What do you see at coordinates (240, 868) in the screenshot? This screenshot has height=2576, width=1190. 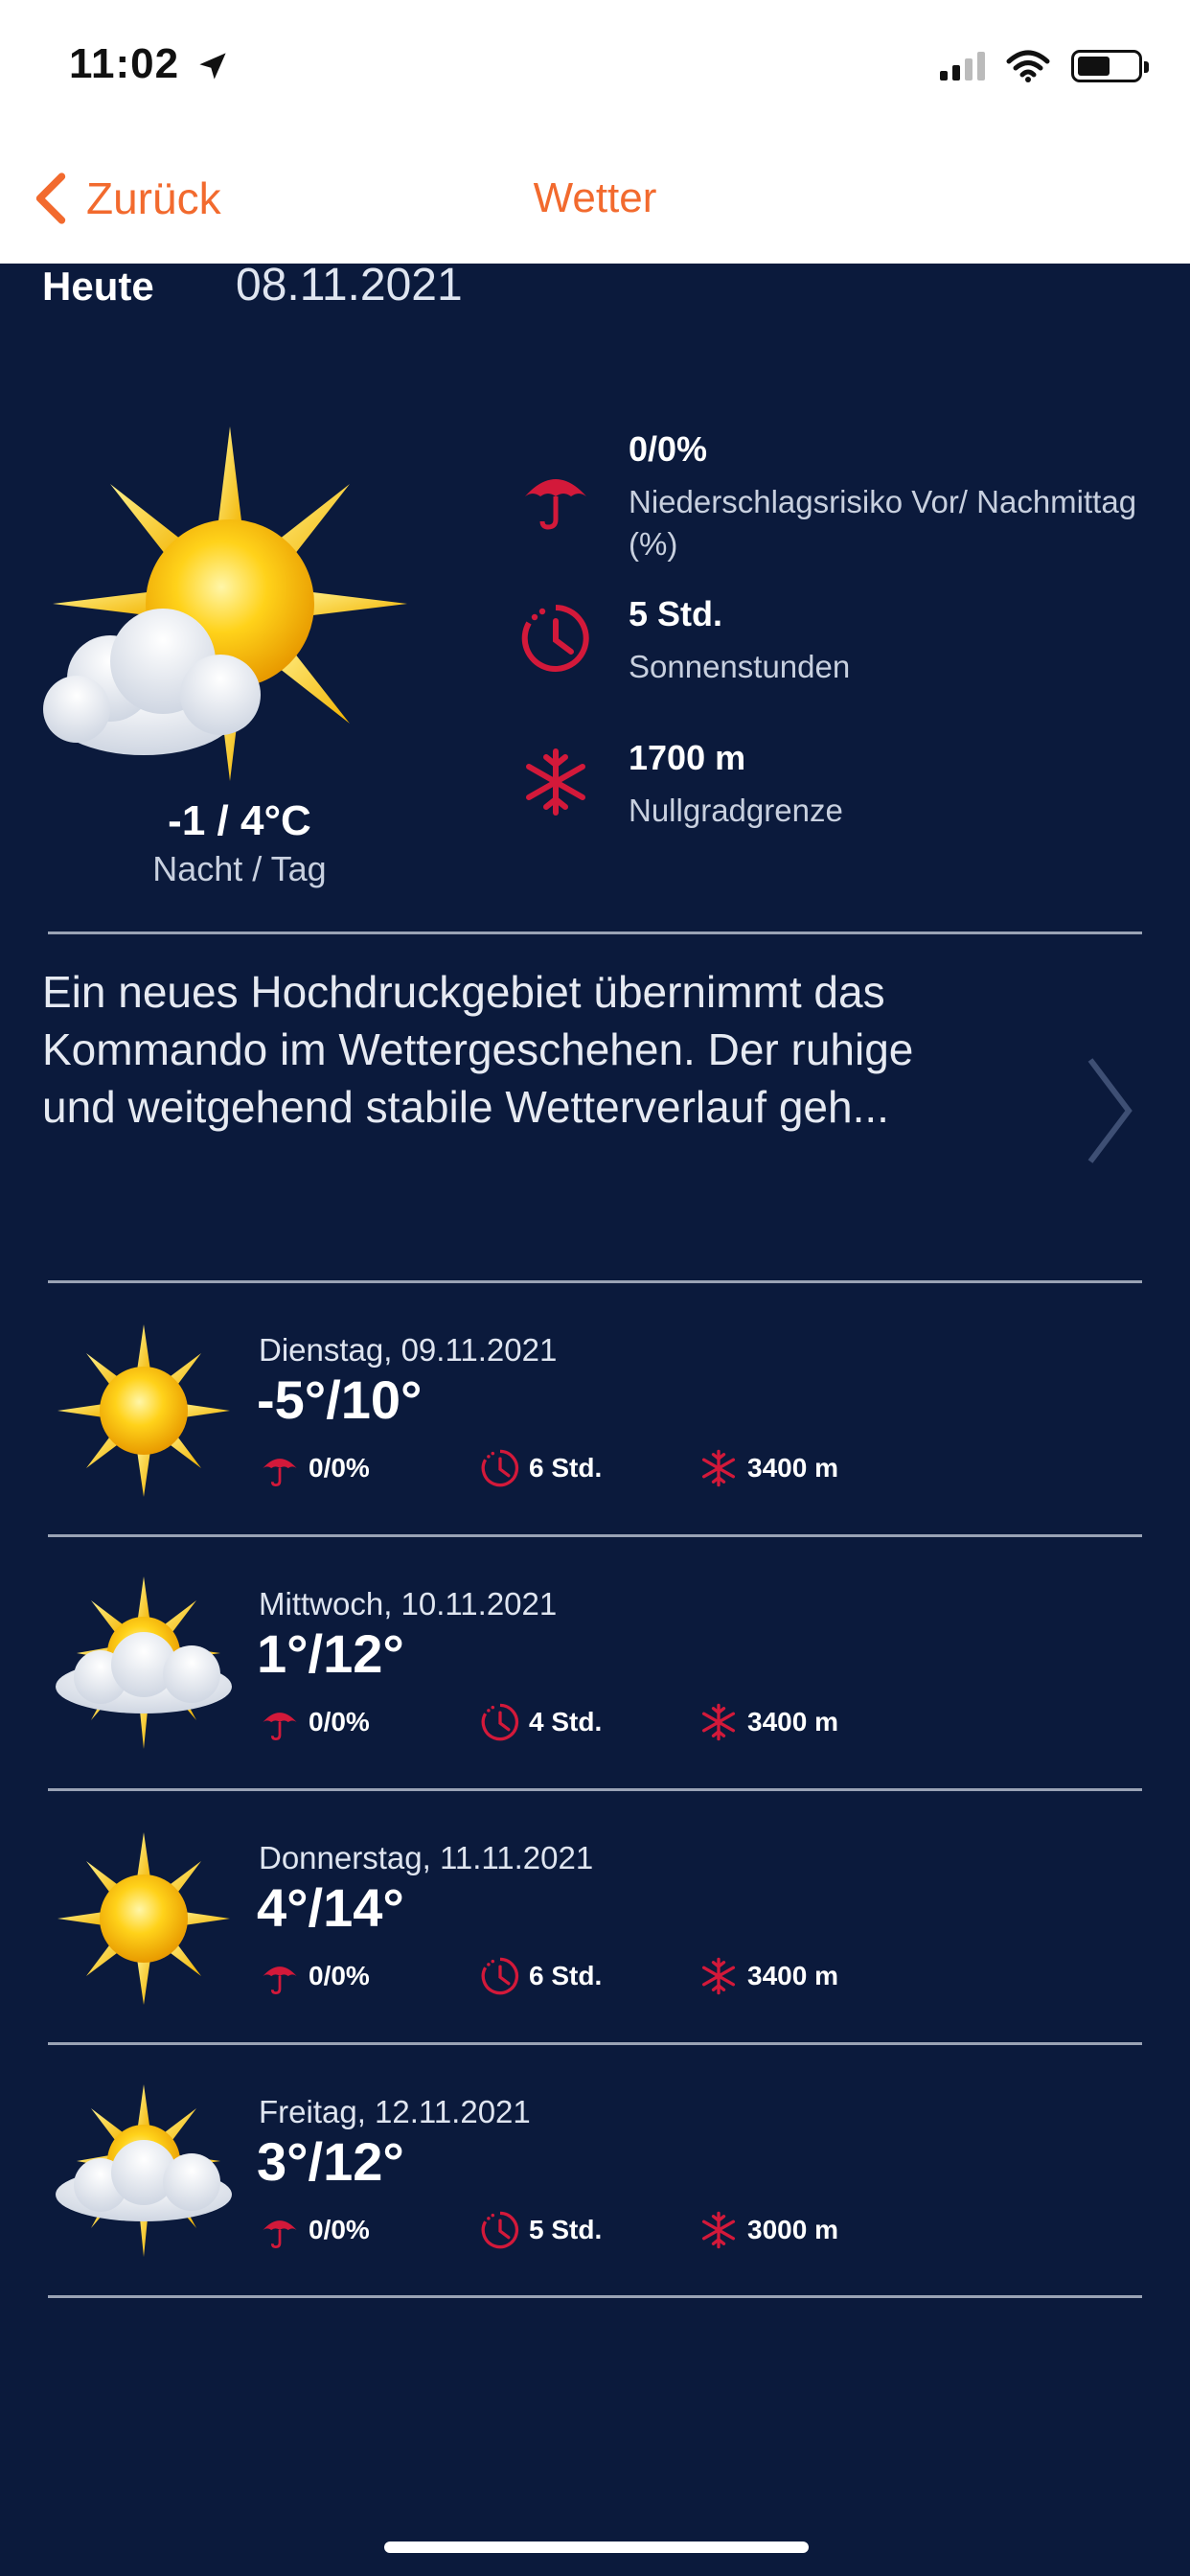 I see `today-temperature-label: Nacht / Tag` at bounding box center [240, 868].